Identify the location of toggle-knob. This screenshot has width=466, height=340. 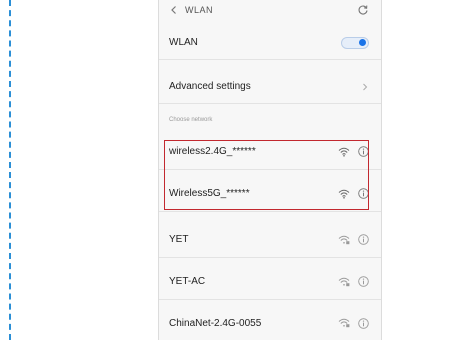
(362, 42).